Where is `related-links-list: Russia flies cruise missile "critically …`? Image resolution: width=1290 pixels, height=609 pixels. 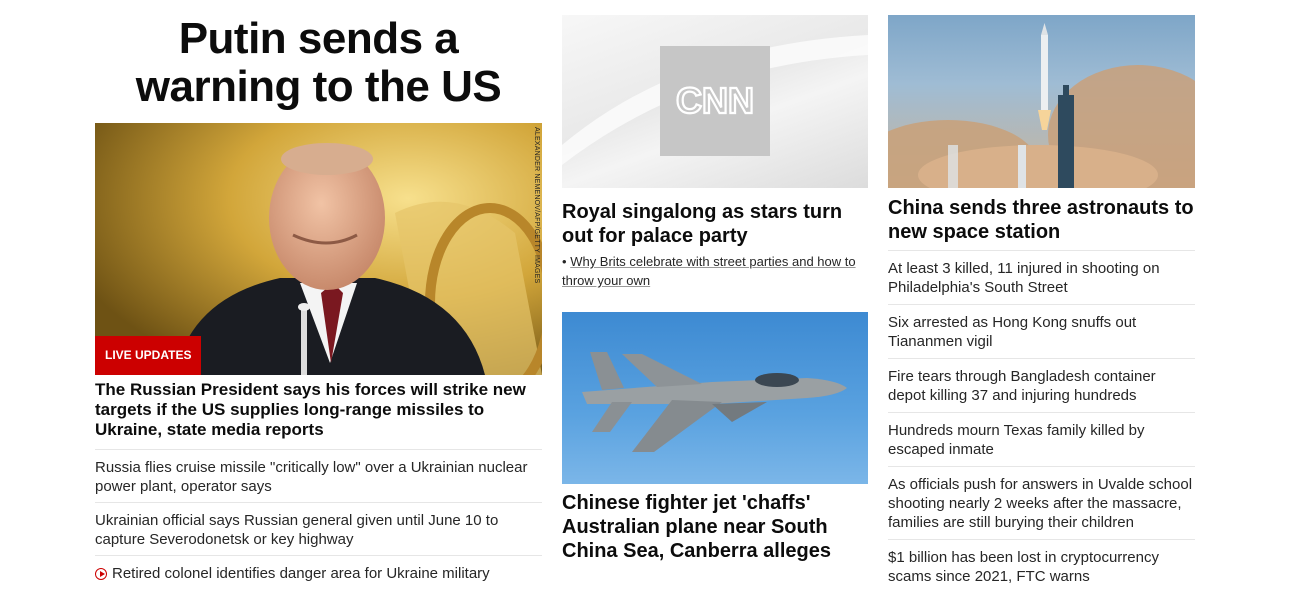
related-links-list: Russia flies cruise missile "critically … is located at coordinates (318, 528).